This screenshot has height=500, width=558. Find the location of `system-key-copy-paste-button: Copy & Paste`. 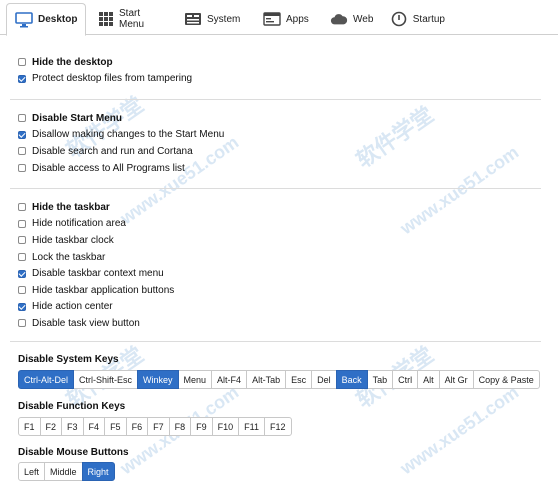

system-key-copy-paste-button: Copy & Paste is located at coordinates (506, 379).